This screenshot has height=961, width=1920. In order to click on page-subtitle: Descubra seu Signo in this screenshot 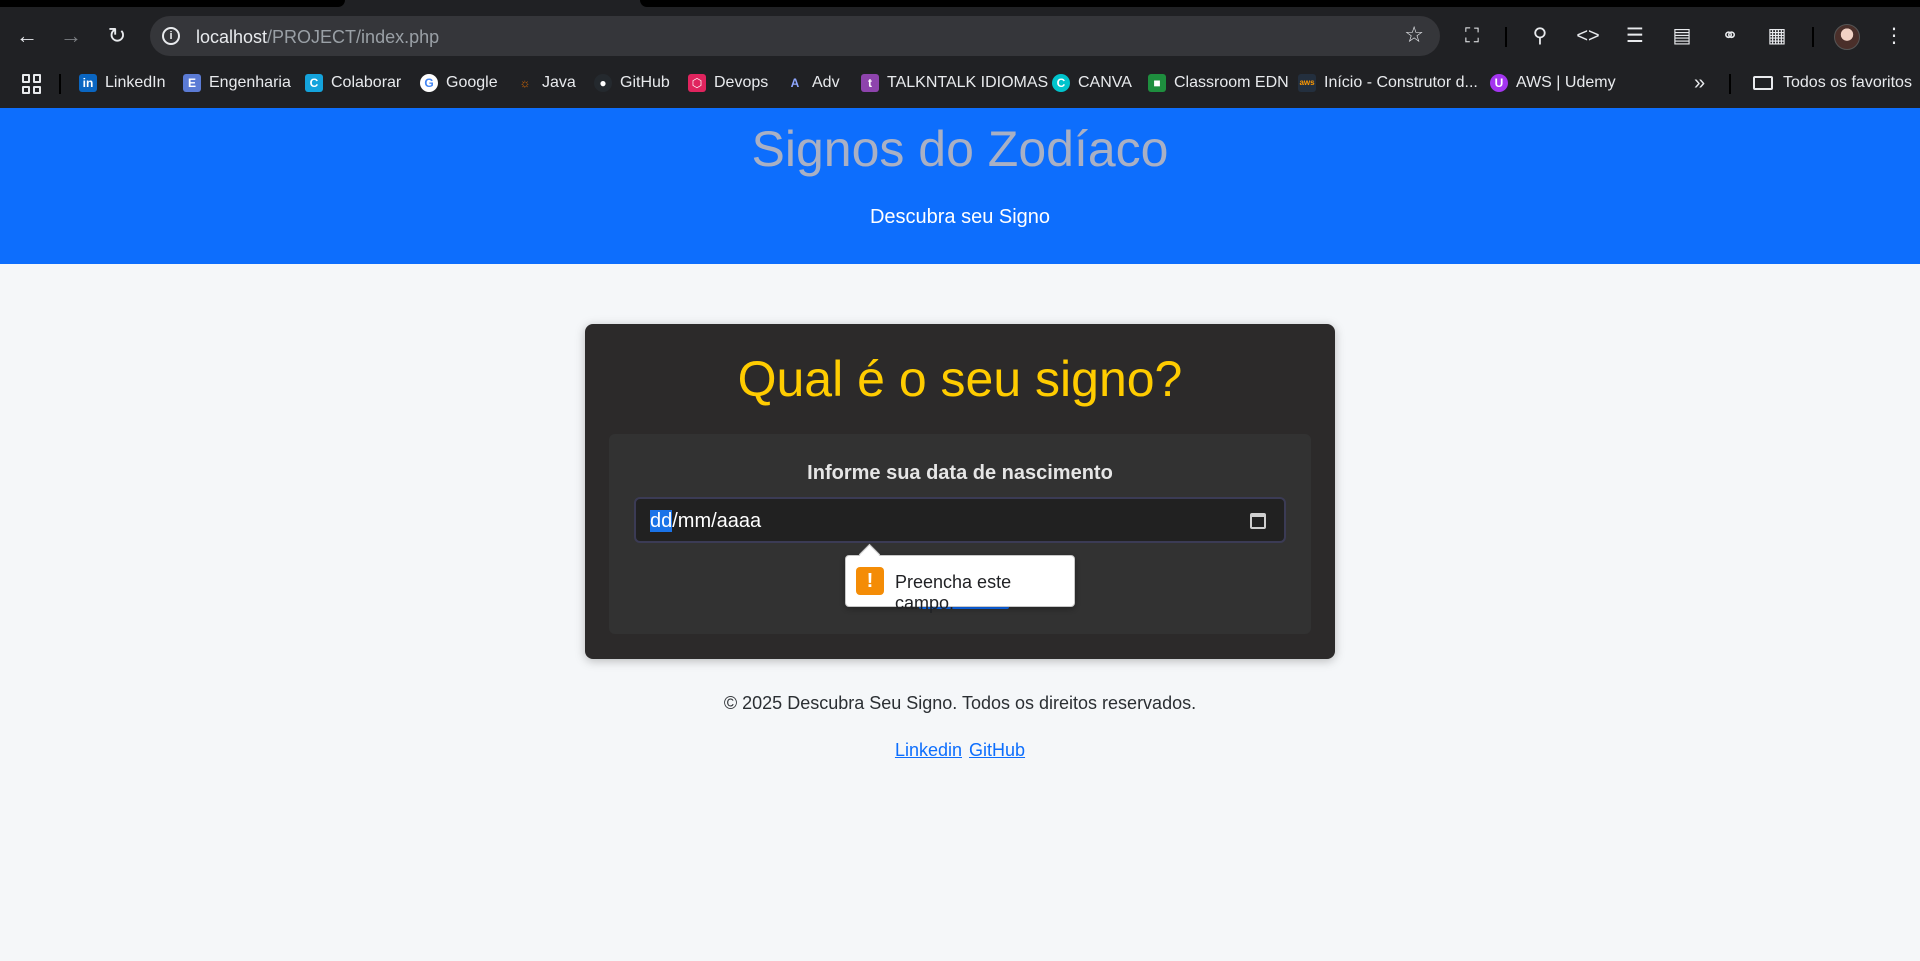, I will do `click(960, 217)`.